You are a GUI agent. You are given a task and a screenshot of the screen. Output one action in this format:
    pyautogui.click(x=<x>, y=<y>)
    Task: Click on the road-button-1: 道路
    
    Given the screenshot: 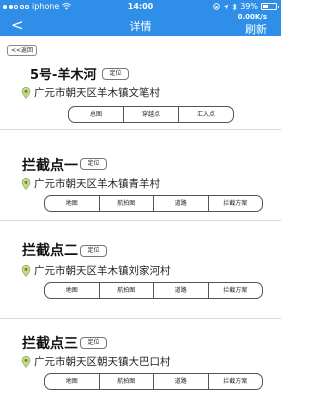 What is the action you would take?
    pyautogui.click(x=181, y=203)
    